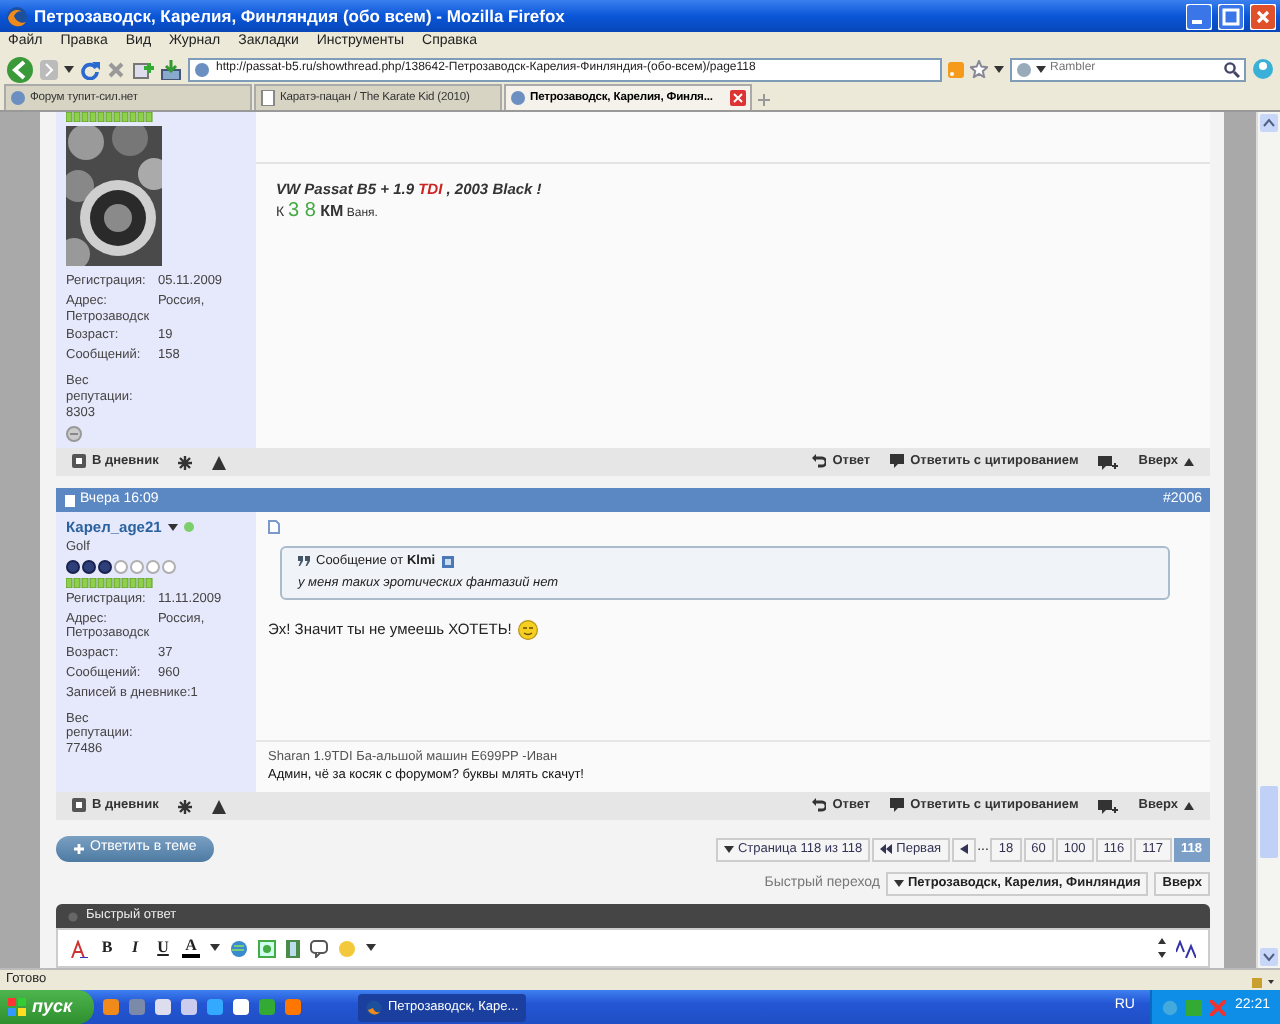 This screenshot has height=1024, width=1280. I want to click on format-button: U, so click(163, 948).